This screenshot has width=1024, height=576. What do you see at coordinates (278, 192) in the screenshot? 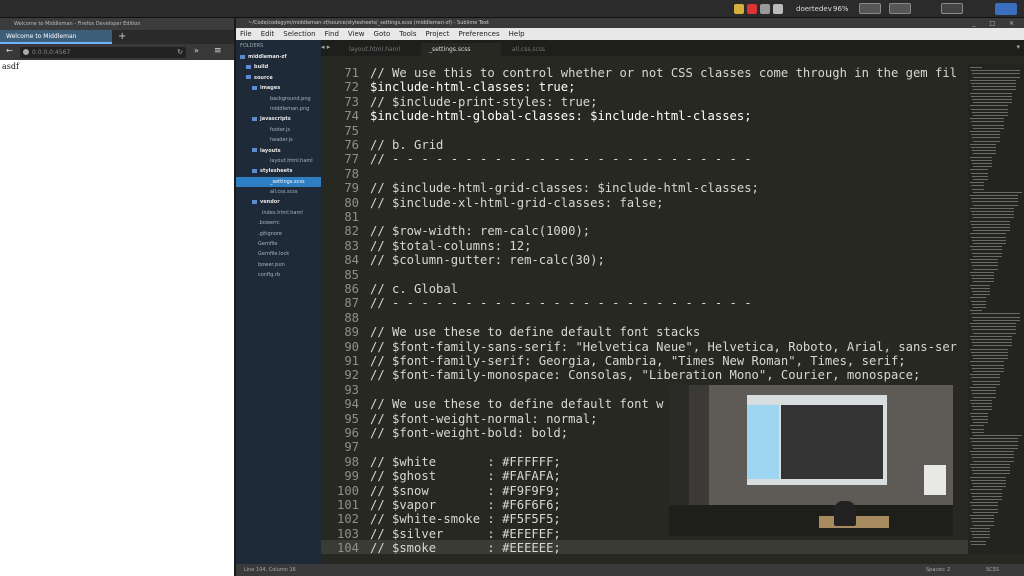
I see `sidebar-file: all.css.scss` at bounding box center [278, 192].